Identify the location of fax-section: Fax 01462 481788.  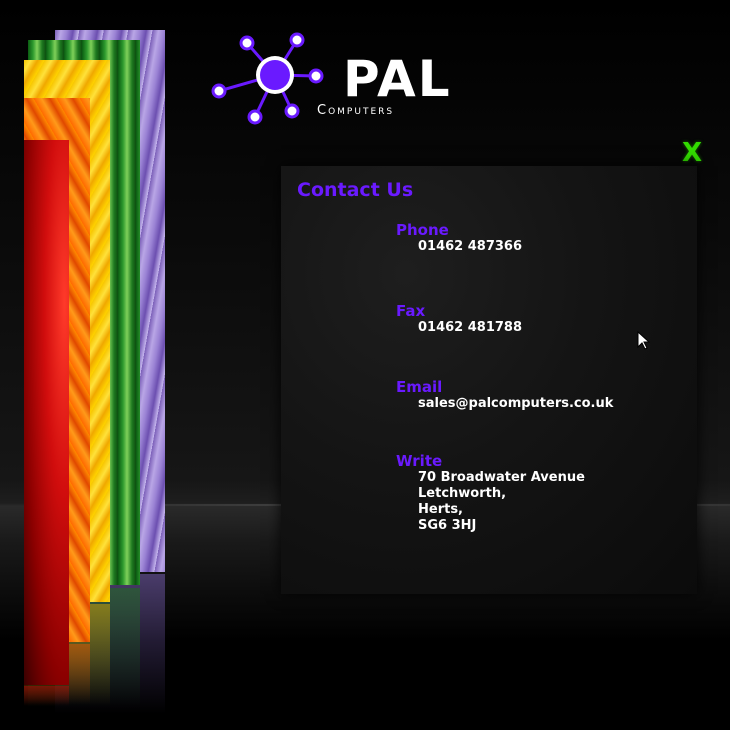
(459, 319).